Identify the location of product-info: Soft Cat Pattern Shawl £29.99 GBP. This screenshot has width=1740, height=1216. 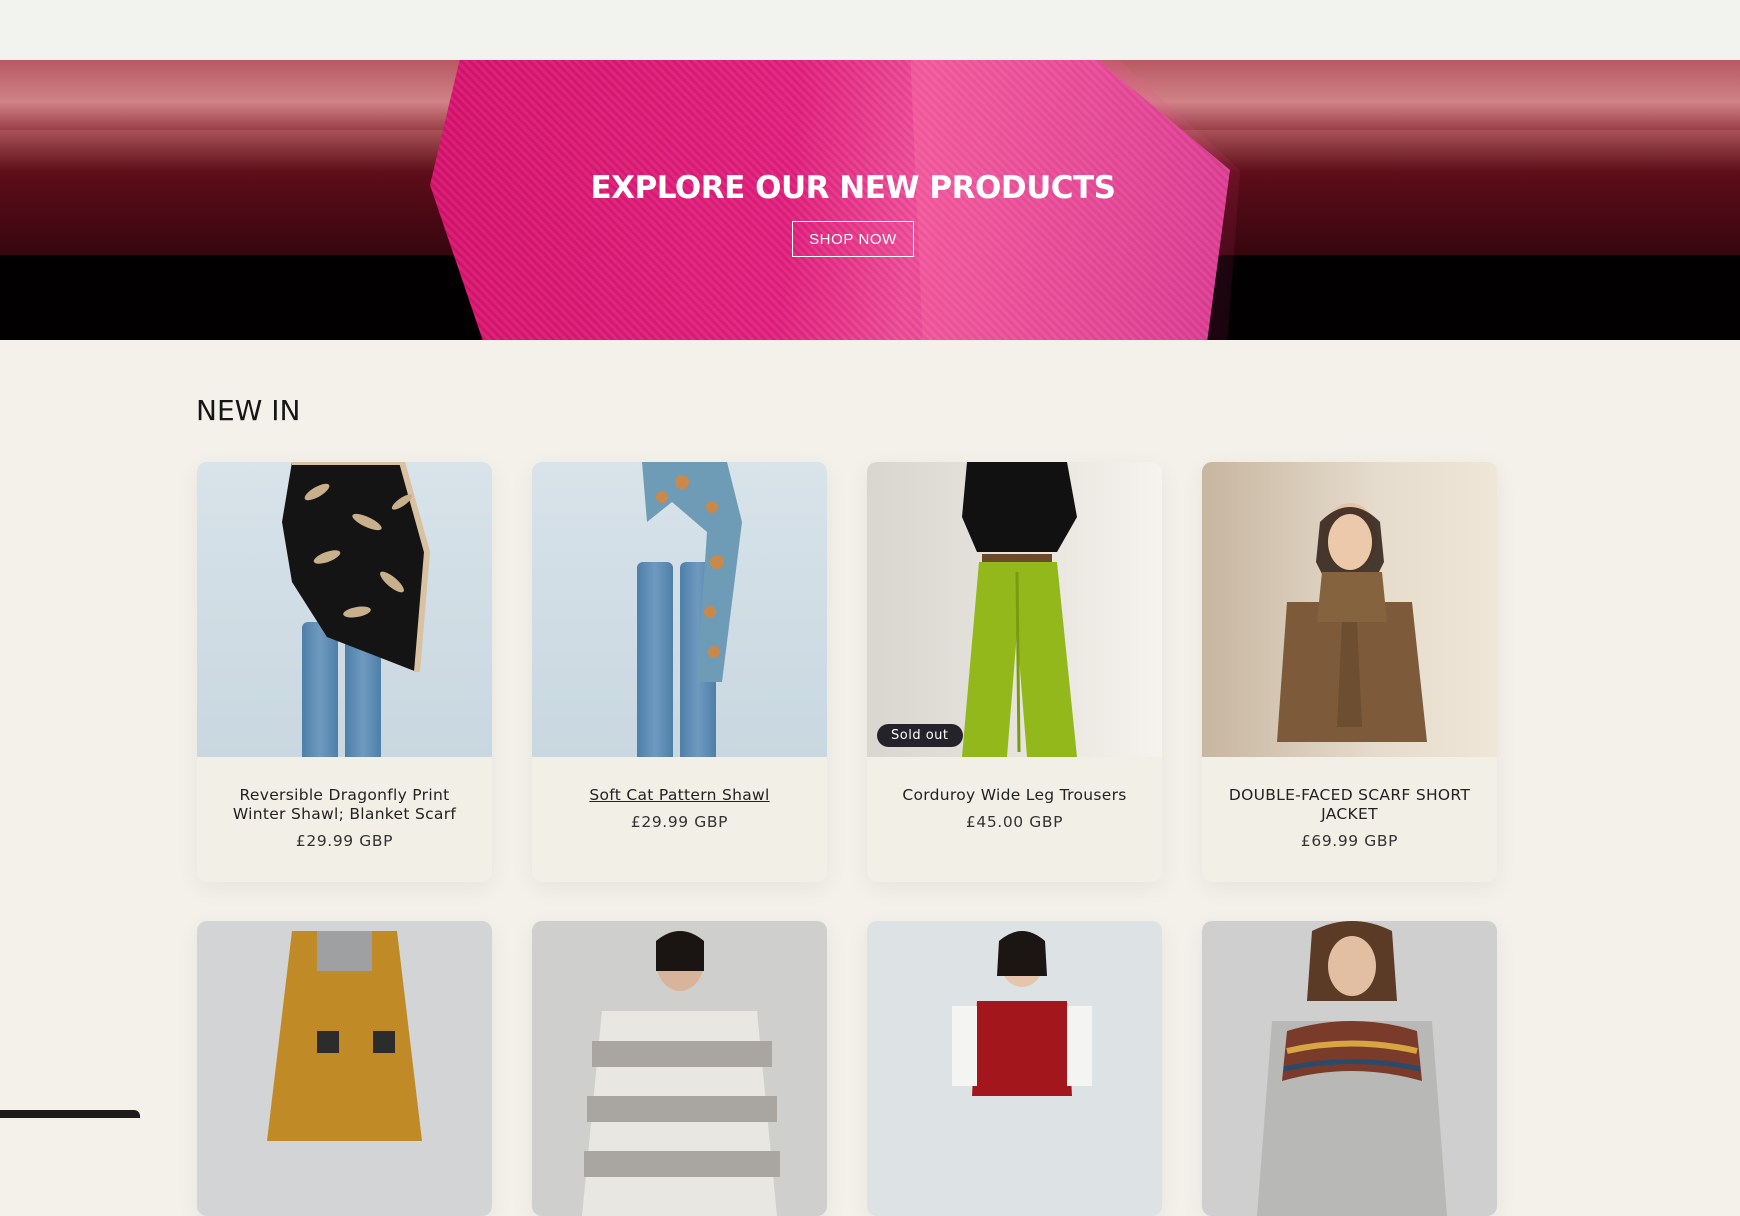
(679, 819).